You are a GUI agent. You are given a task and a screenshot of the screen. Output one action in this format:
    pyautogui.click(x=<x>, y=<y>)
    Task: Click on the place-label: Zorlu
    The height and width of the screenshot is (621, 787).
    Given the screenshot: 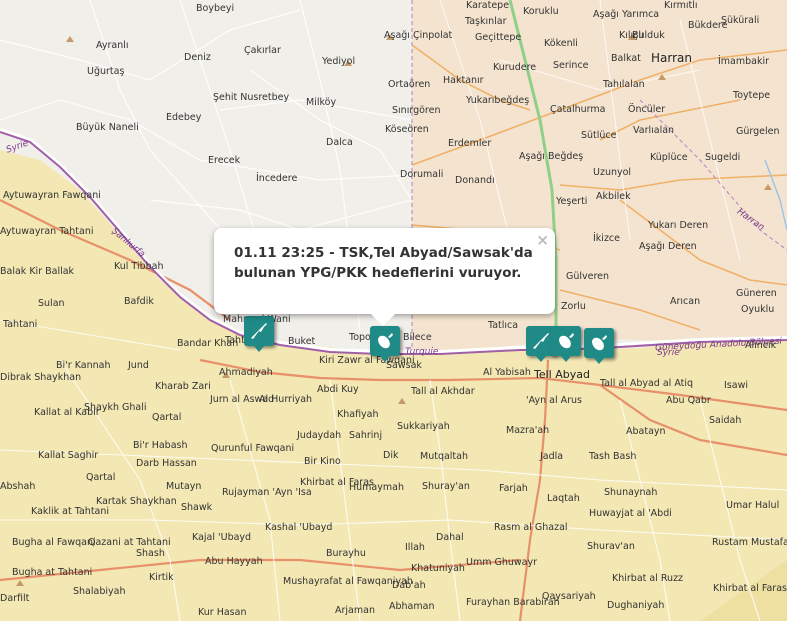 What is the action you would take?
    pyautogui.click(x=573, y=306)
    